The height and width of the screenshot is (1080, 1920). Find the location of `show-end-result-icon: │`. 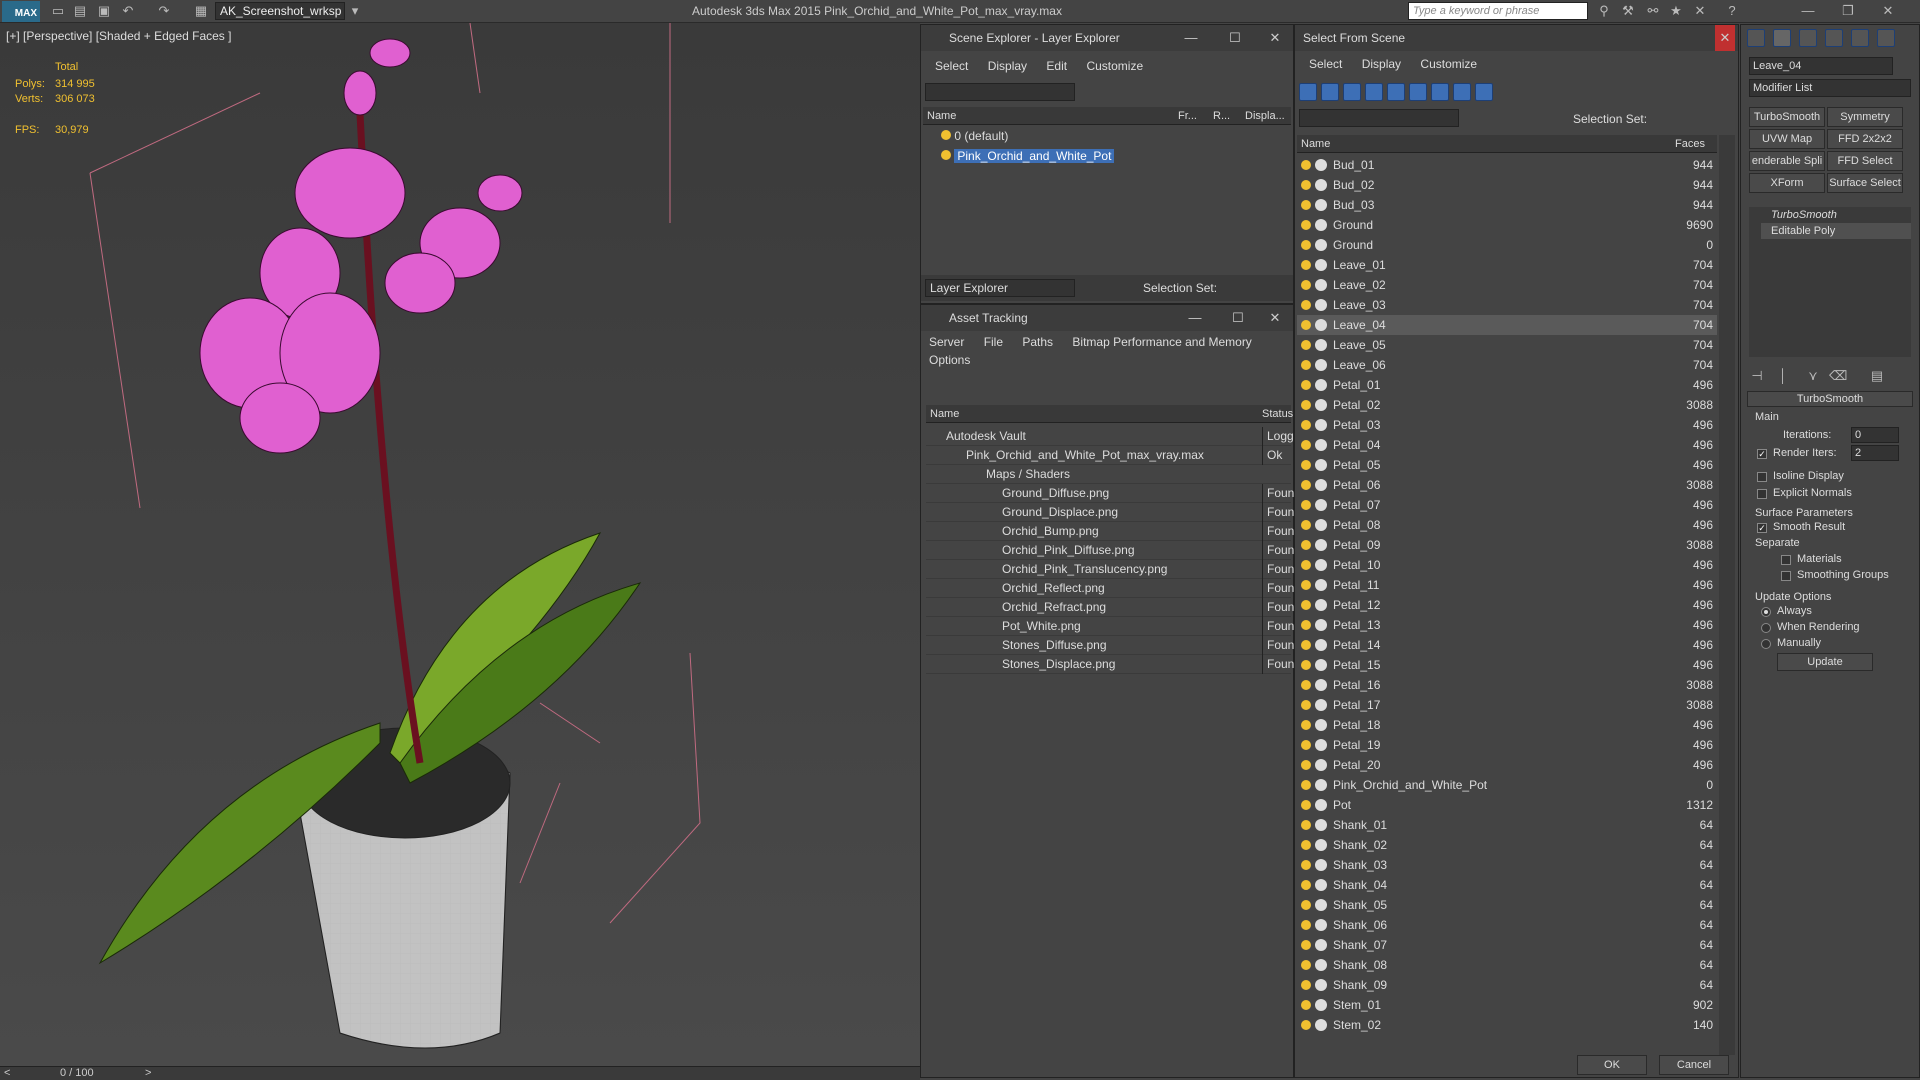

show-end-result-icon: │ is located at coordinates (1783, 376).